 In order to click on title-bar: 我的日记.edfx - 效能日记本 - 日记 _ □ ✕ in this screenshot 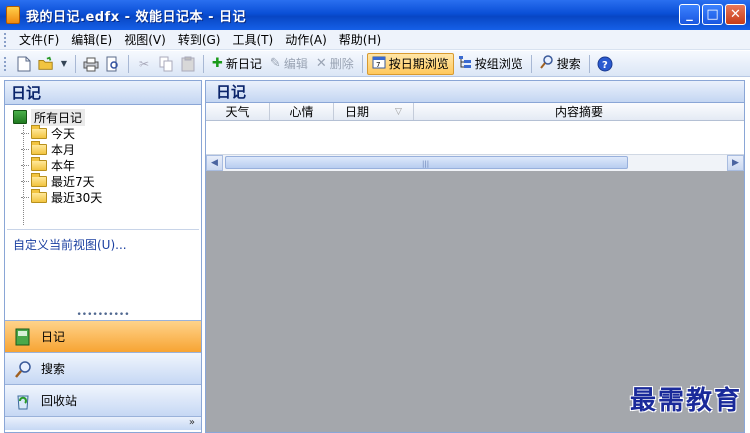, I will do `click(375, 15)`.